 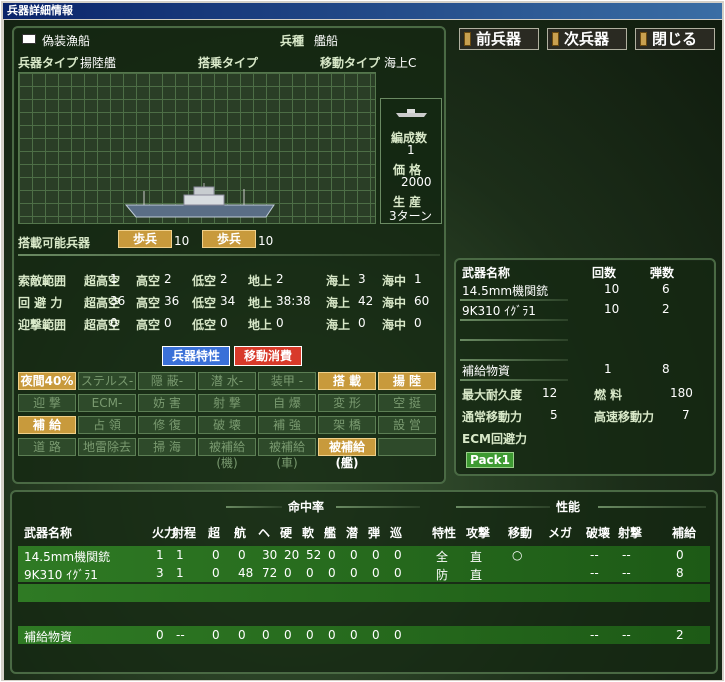 I want to click on detail-cell: 48, so click(x=246, y=573).